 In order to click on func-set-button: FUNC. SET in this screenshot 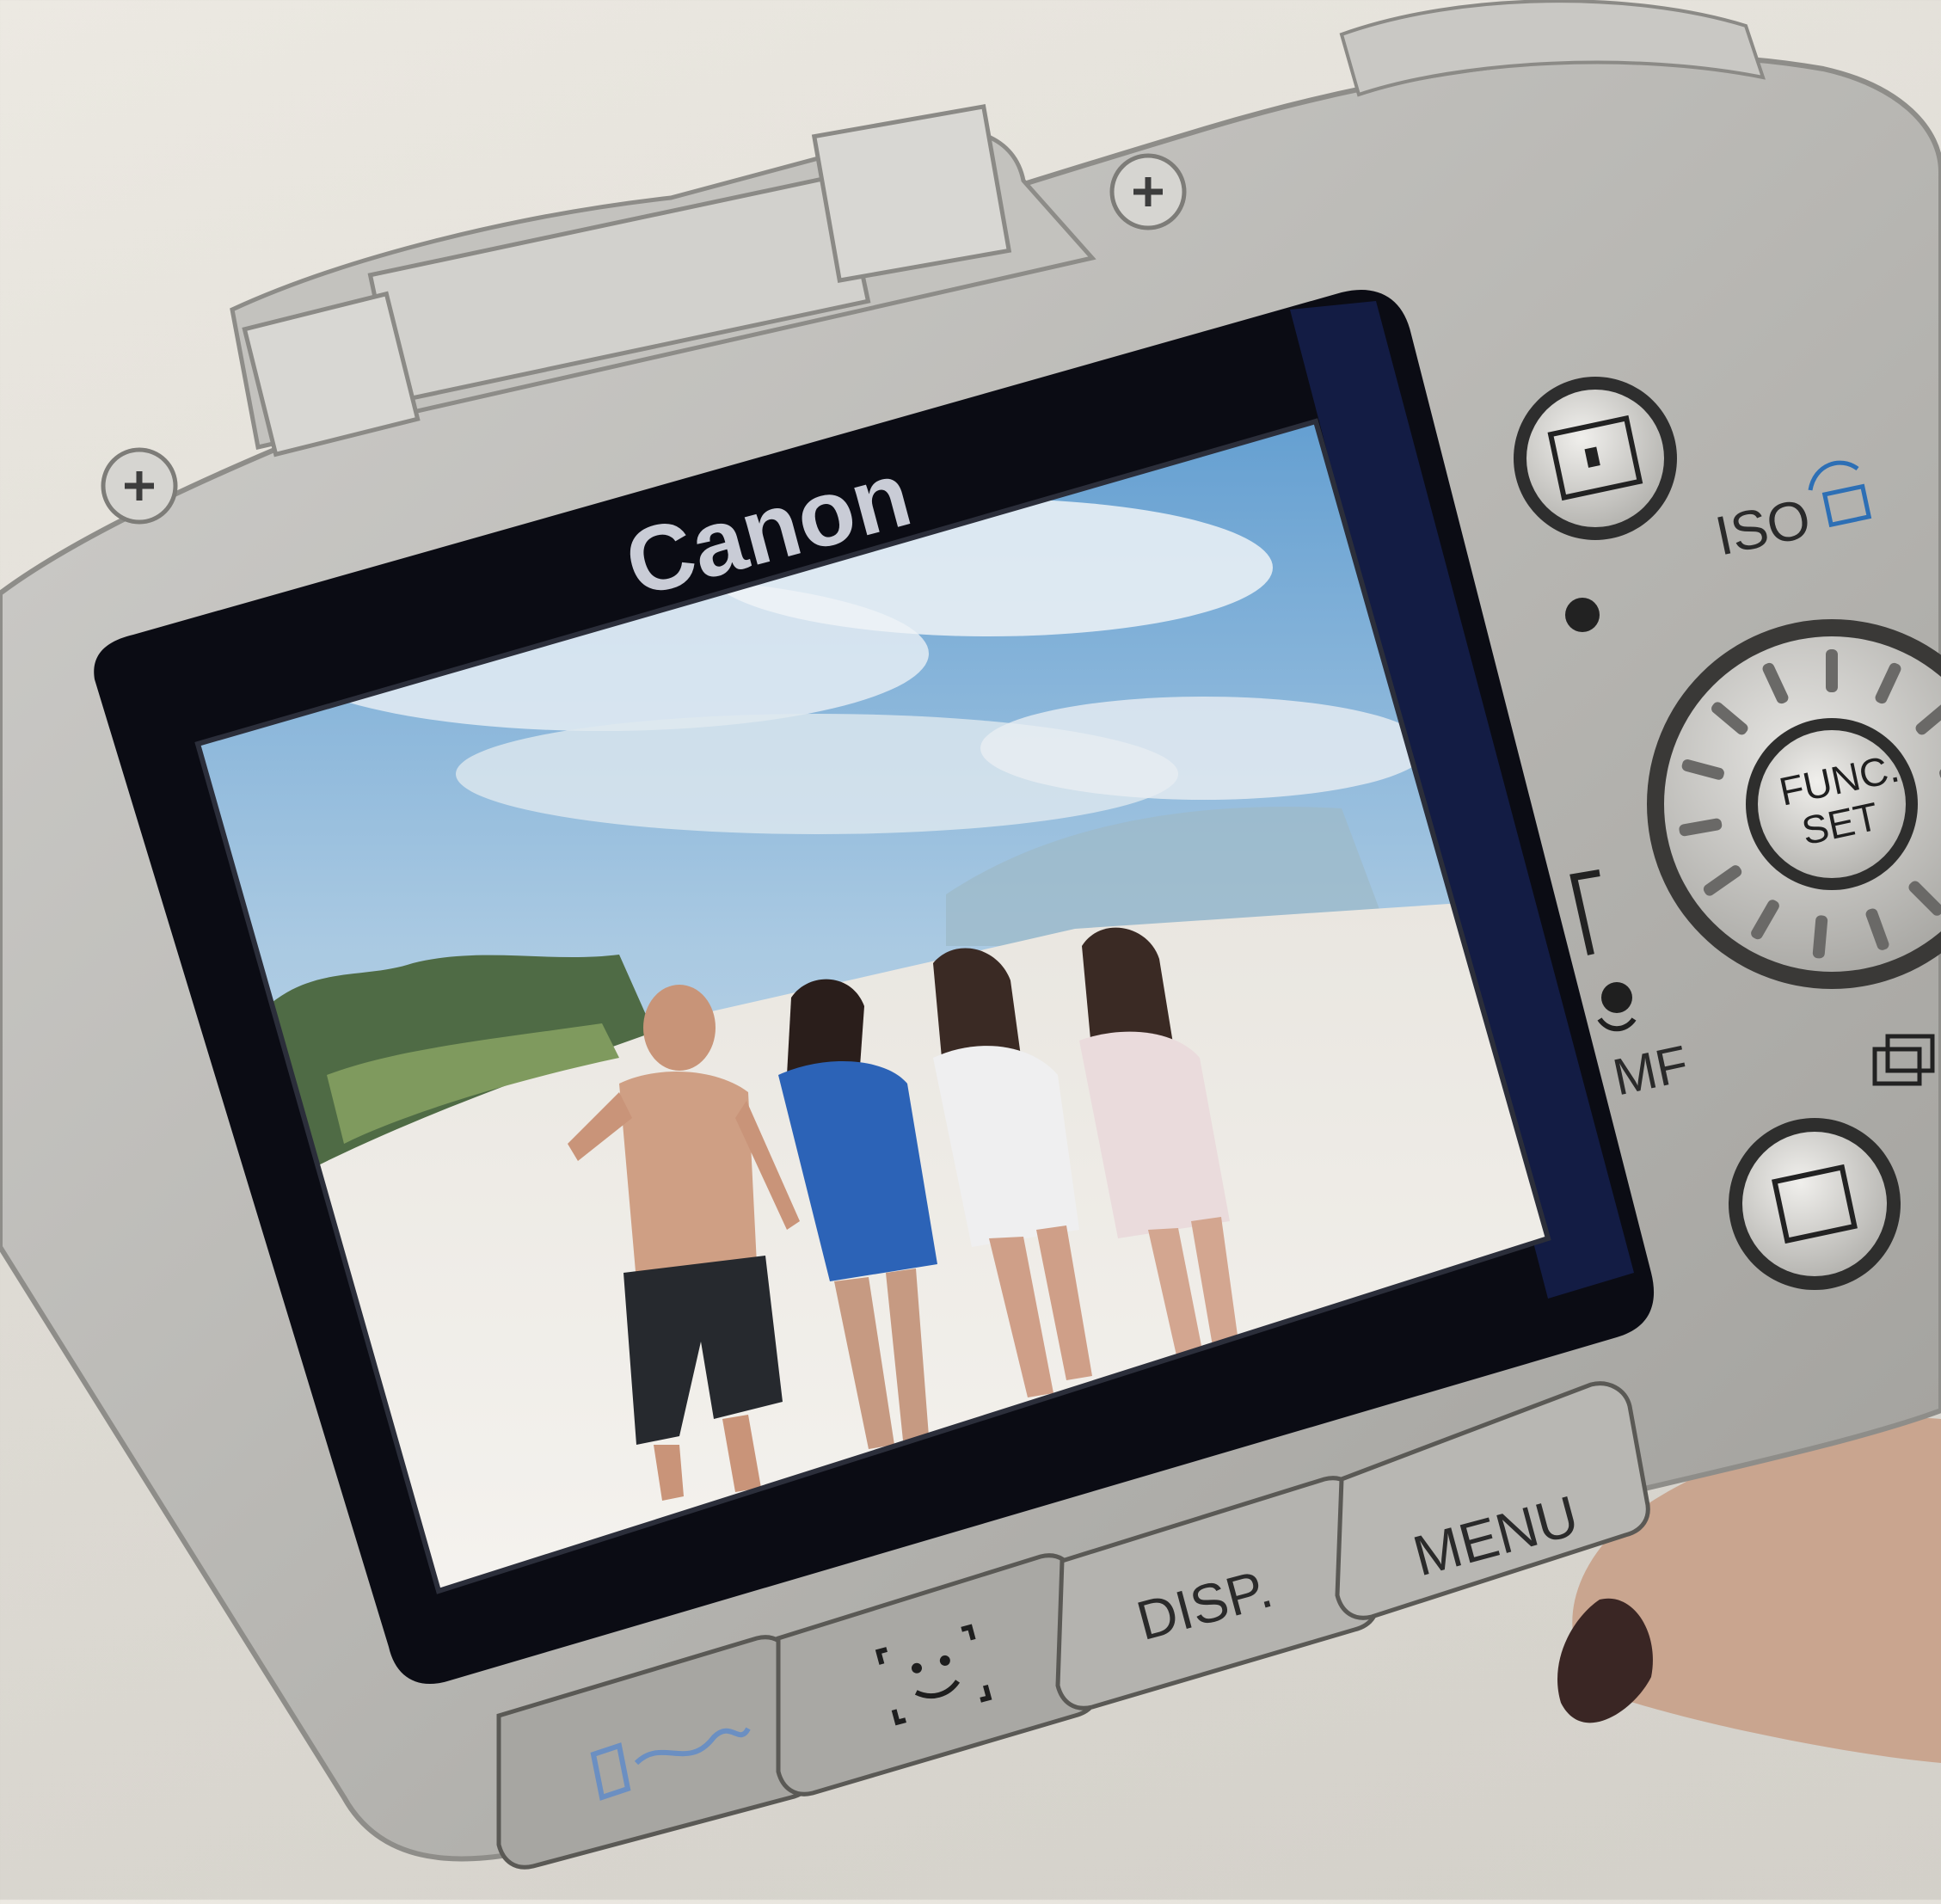, I will do `click(1832, 804)`.